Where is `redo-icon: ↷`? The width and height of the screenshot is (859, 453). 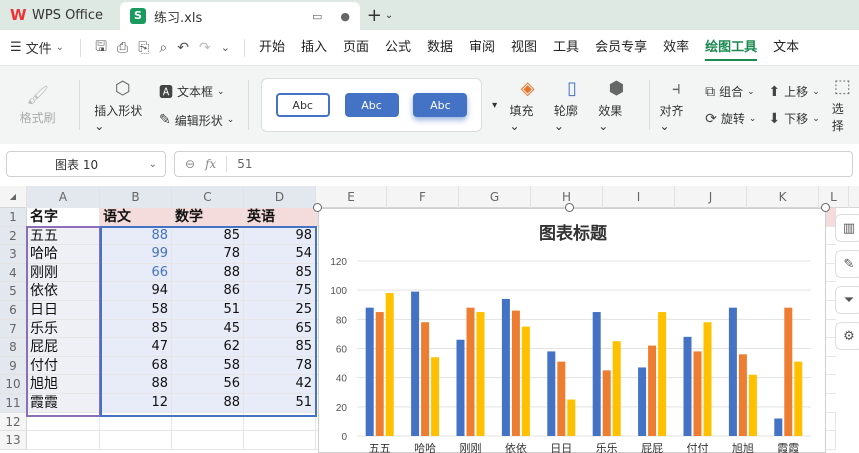
redo-icon: ↷ is located at coordinates (205, 48).